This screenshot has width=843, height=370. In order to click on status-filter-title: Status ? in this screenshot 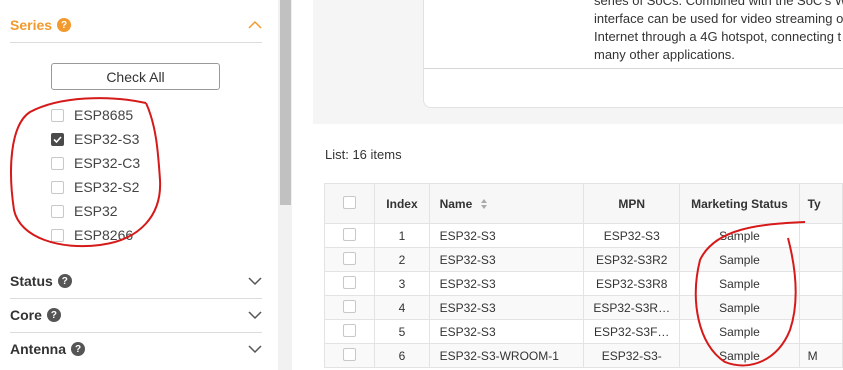, I will do `click(41, 281)`.